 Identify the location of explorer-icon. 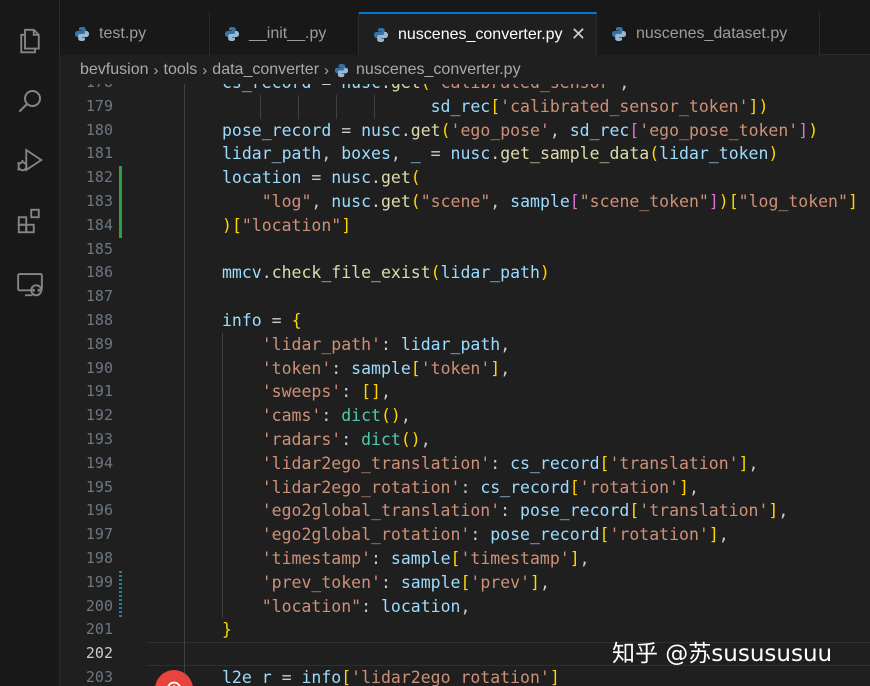
(30, 41).